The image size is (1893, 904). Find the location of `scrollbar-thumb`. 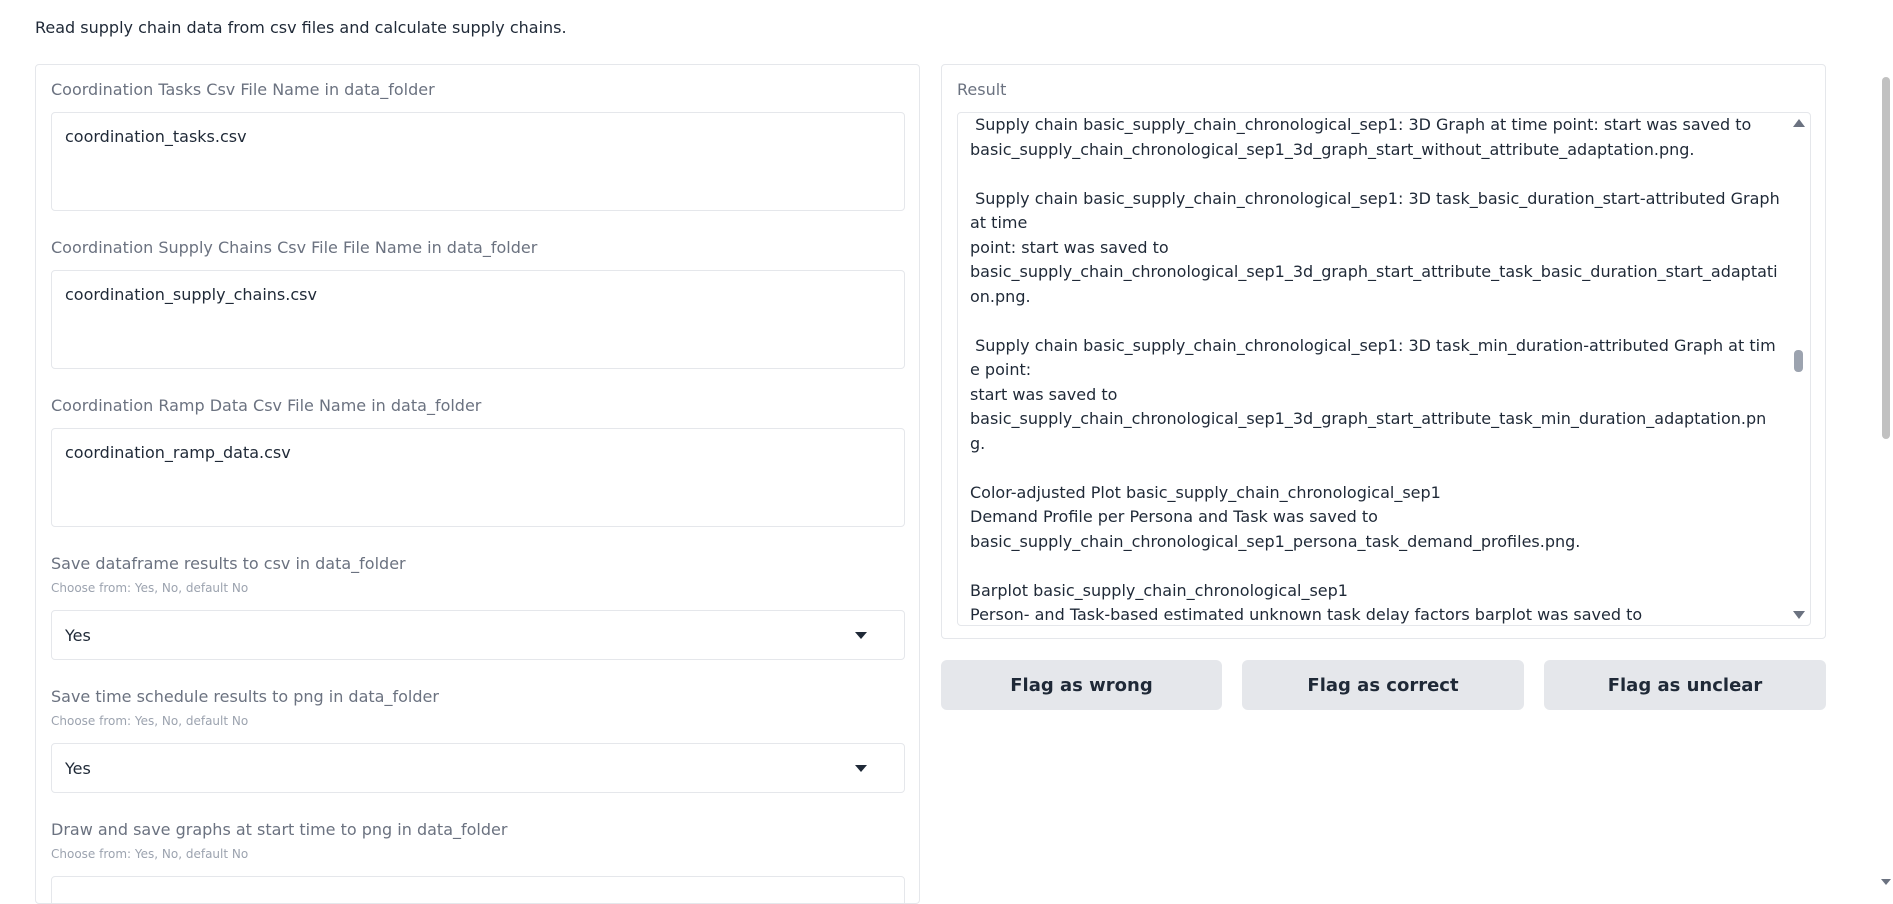

scrollbar-thumb is located at coordinates (1798, 361).